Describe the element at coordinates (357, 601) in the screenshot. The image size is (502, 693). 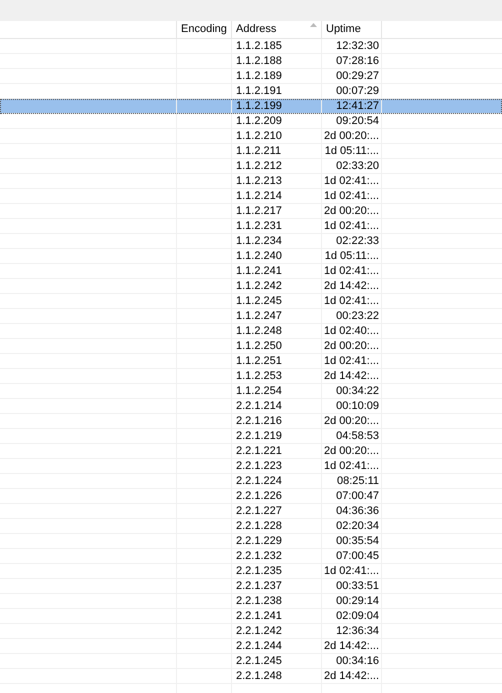
I see `uptime-text: 00:29:14` at that location.